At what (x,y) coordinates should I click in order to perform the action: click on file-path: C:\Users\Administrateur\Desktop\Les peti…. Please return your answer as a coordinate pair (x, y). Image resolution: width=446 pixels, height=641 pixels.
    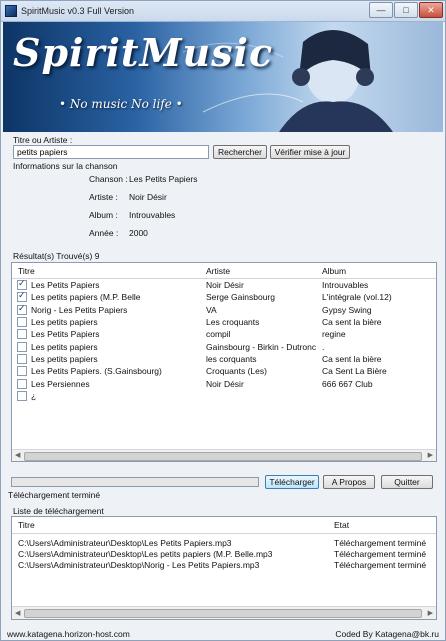
    Looking at the image, I should click on (145, 553).